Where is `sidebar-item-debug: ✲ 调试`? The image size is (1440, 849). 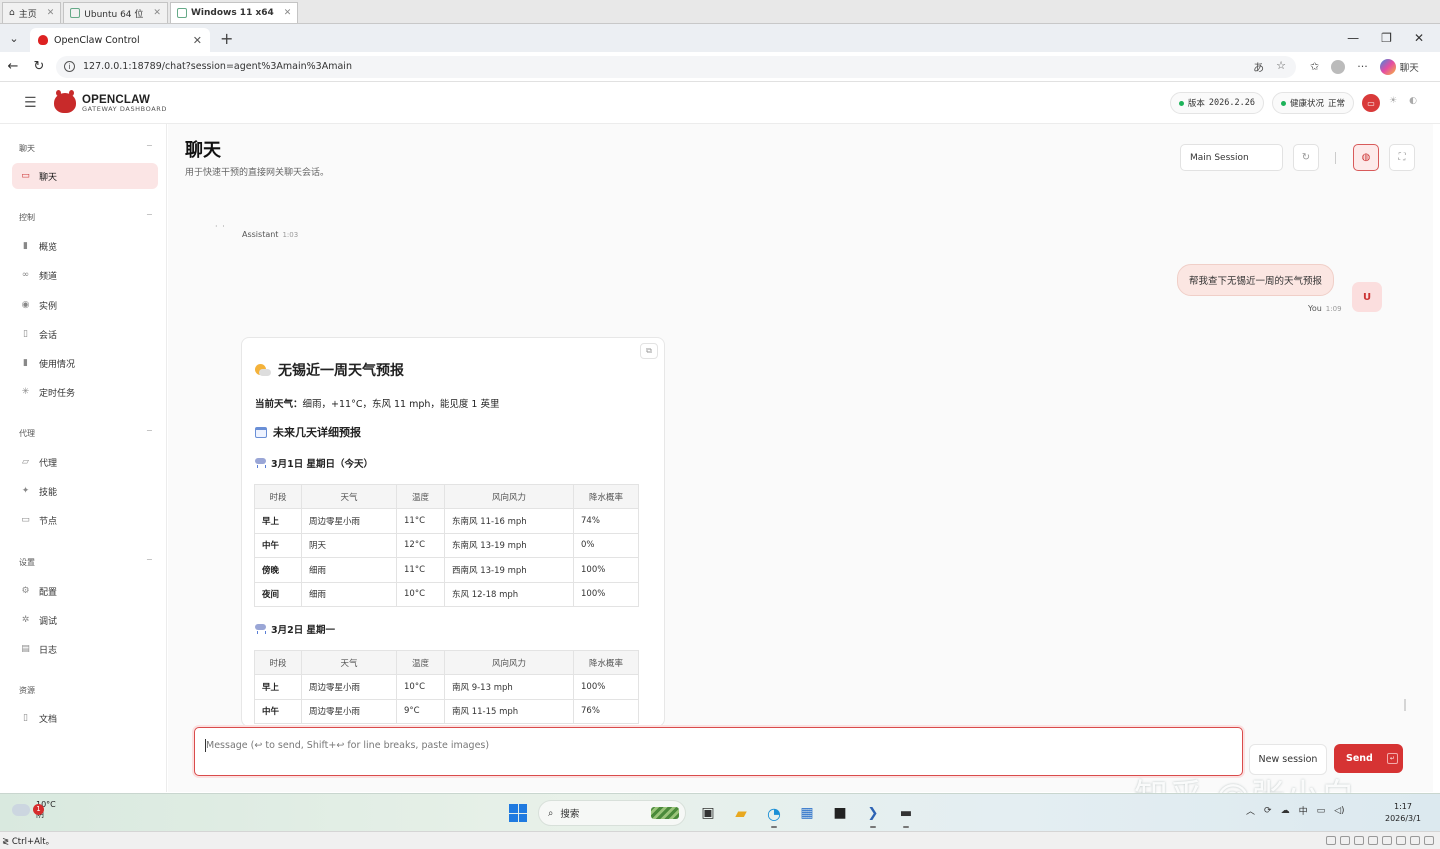 sidebar-item-debug: ✲ 调试 is located at coordinates (85, 620).